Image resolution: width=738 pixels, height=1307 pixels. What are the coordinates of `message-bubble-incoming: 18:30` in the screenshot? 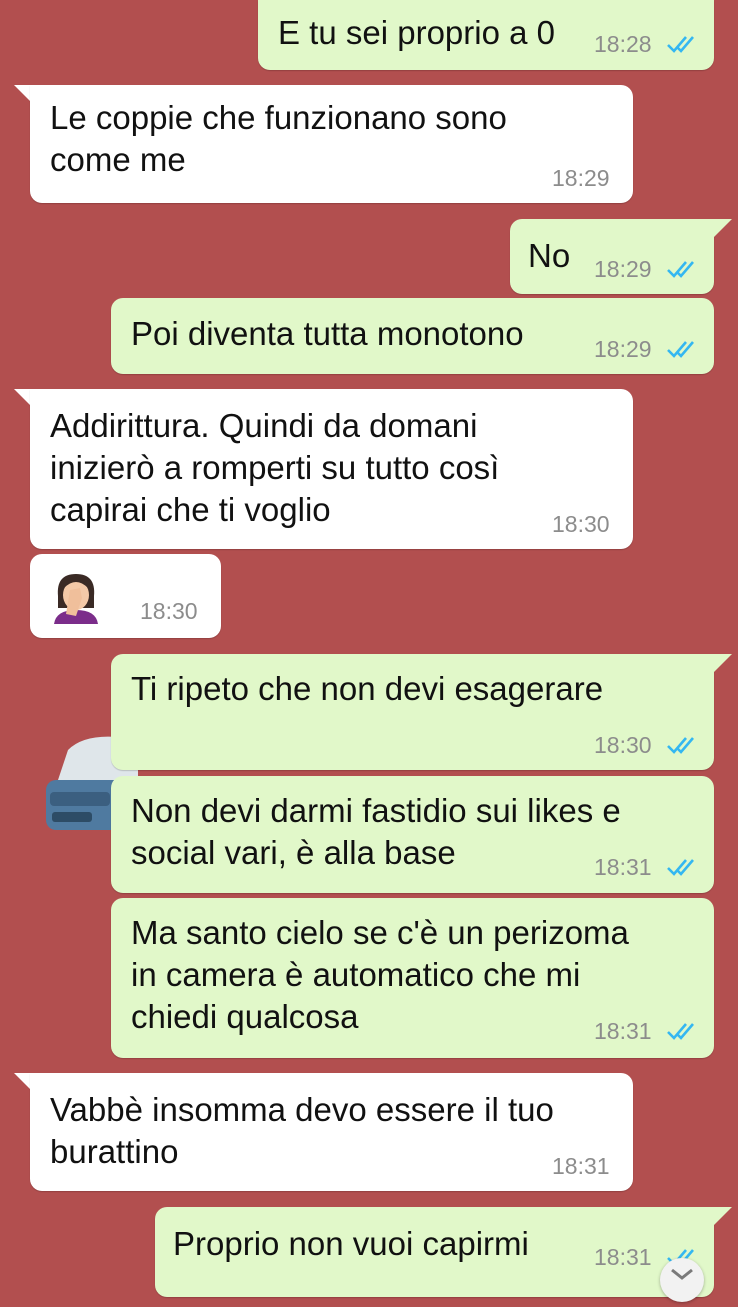 It's located at (125, 596).